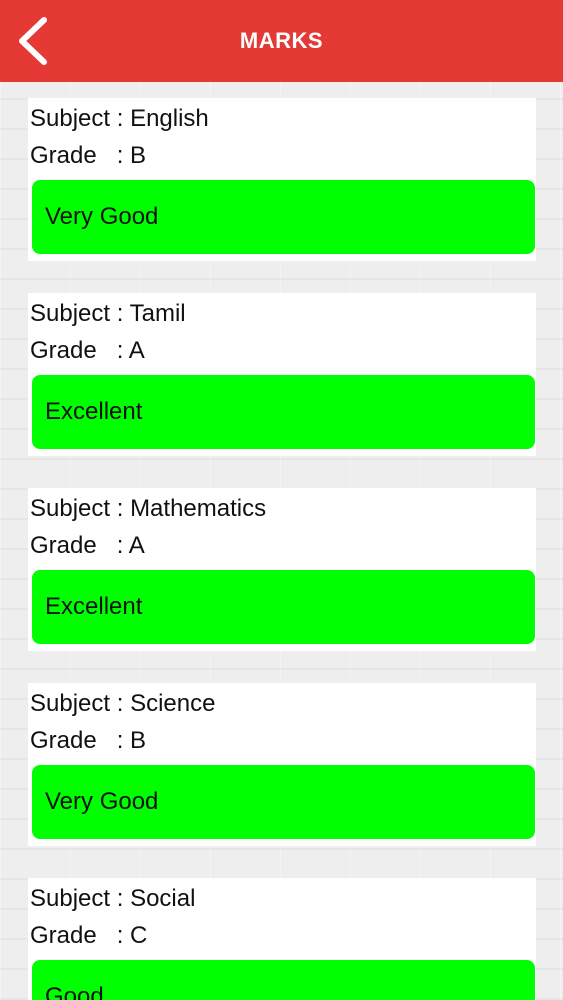  Describe the element at coordinates (198, 508) in the screenshot. I see `subject-value: Mathematics` at that location.